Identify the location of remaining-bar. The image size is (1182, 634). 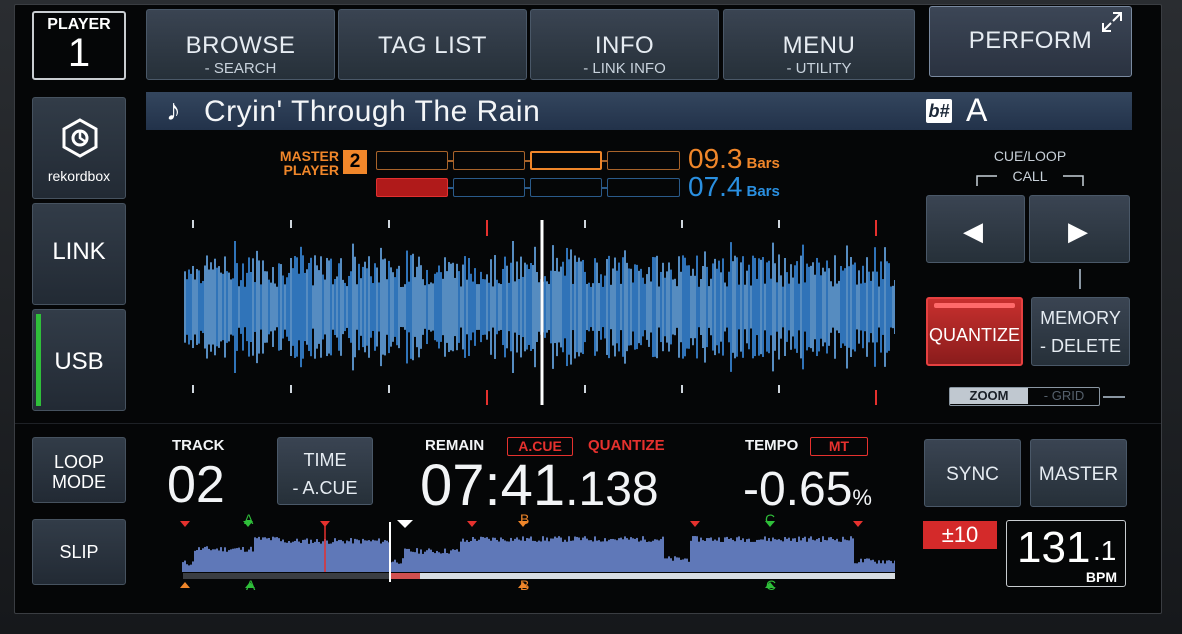
(657, 576).